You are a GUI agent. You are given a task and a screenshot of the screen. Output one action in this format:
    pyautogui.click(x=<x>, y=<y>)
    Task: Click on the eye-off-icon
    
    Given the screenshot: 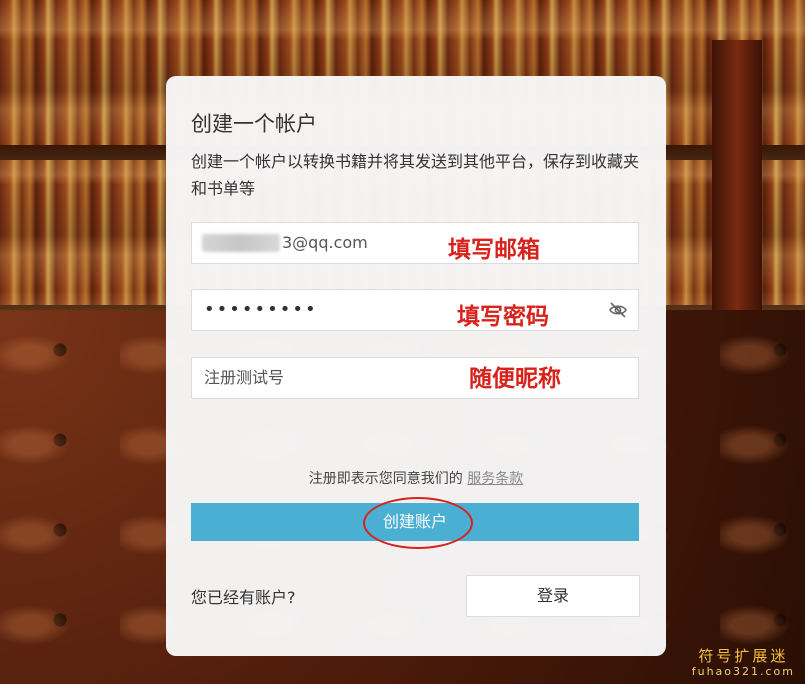 What is the action you would take?
    pyautogui.click(x=618, y=310)
    